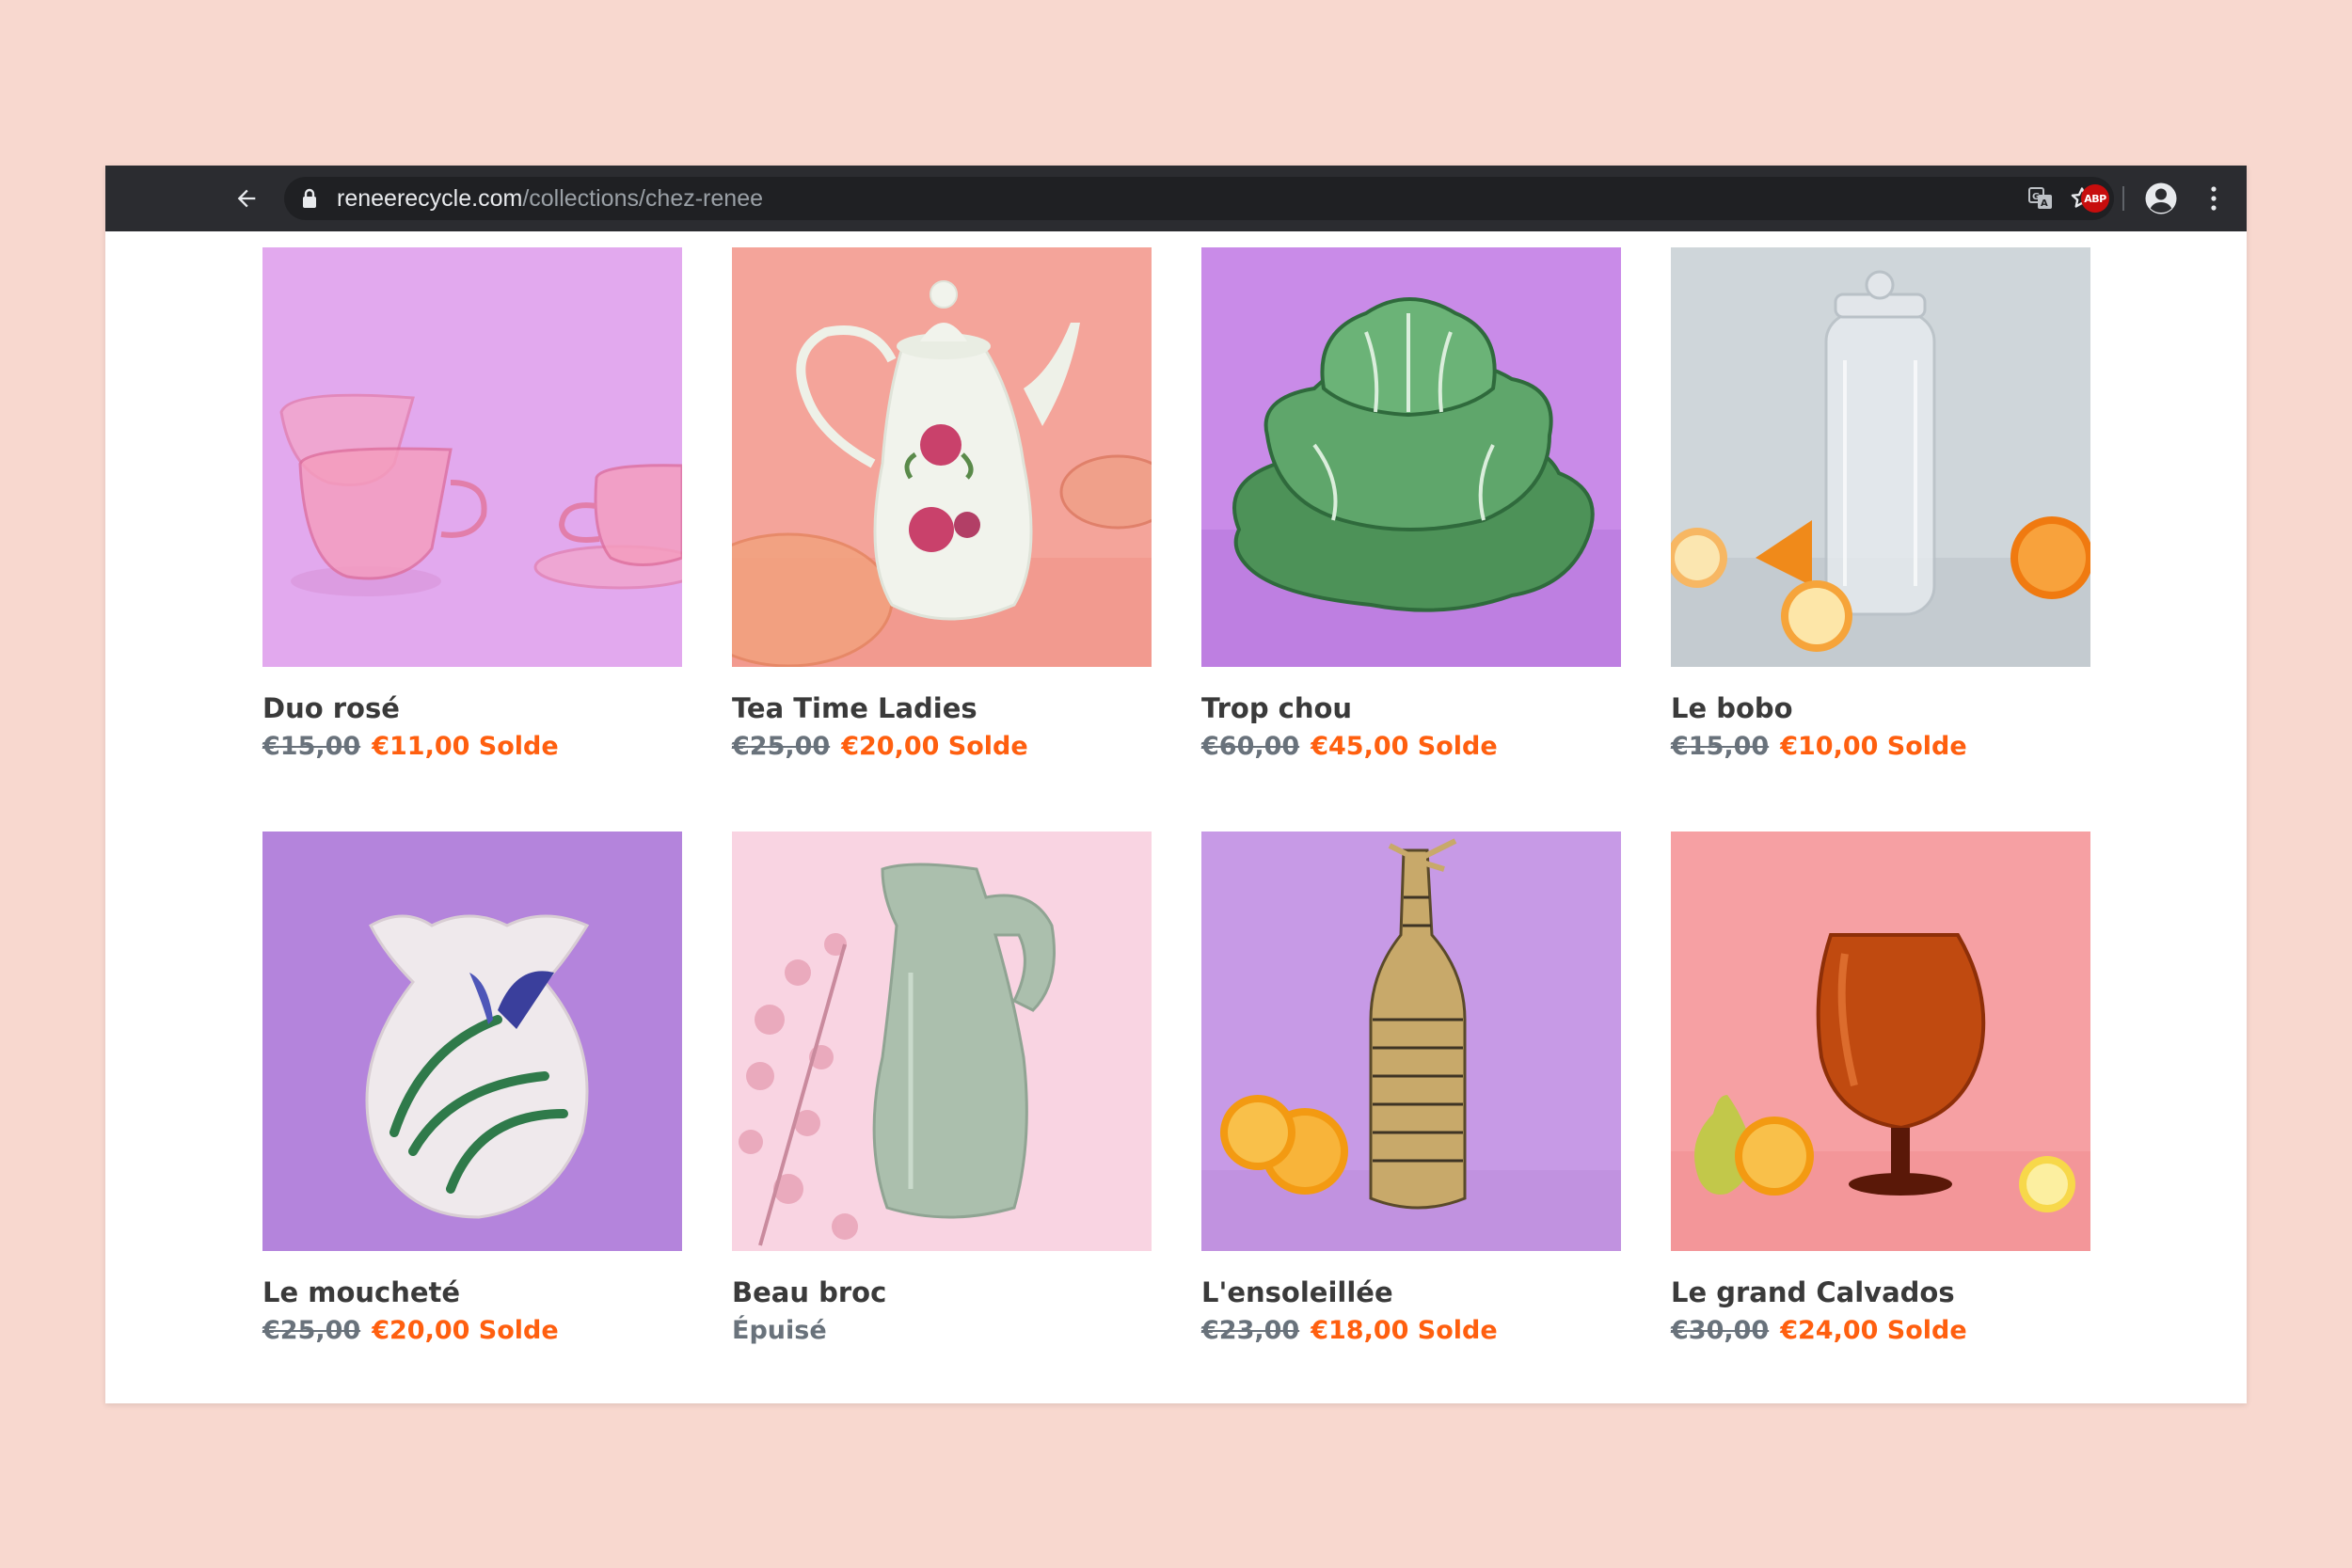 The image size is (2352, 1568). I want to click on url-host: reneerecycle.com, so click(430, 198).